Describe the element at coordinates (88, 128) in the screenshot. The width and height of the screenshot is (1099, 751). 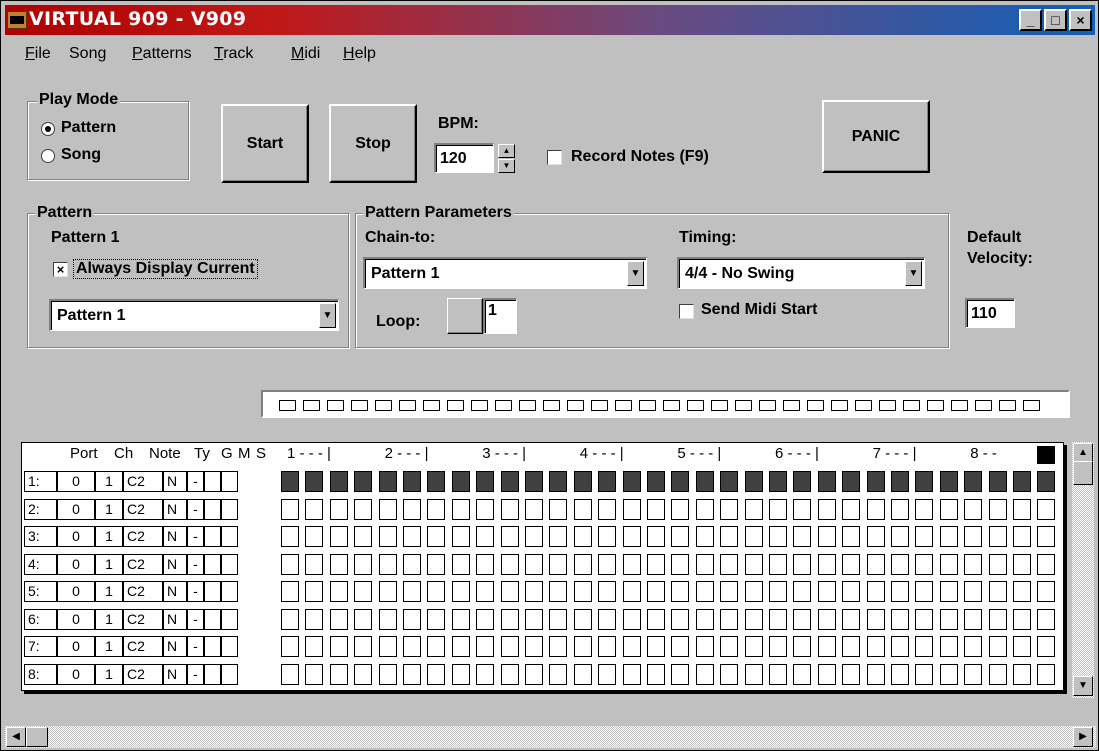
I see `radio-pattern-label: Pattern` at that location.